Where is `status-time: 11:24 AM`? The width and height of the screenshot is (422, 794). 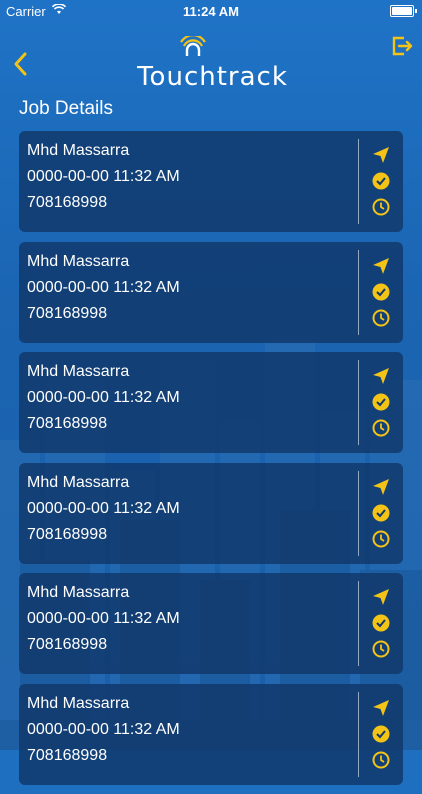
status-time: 11:24 AM is located at coordinates (211, 11).